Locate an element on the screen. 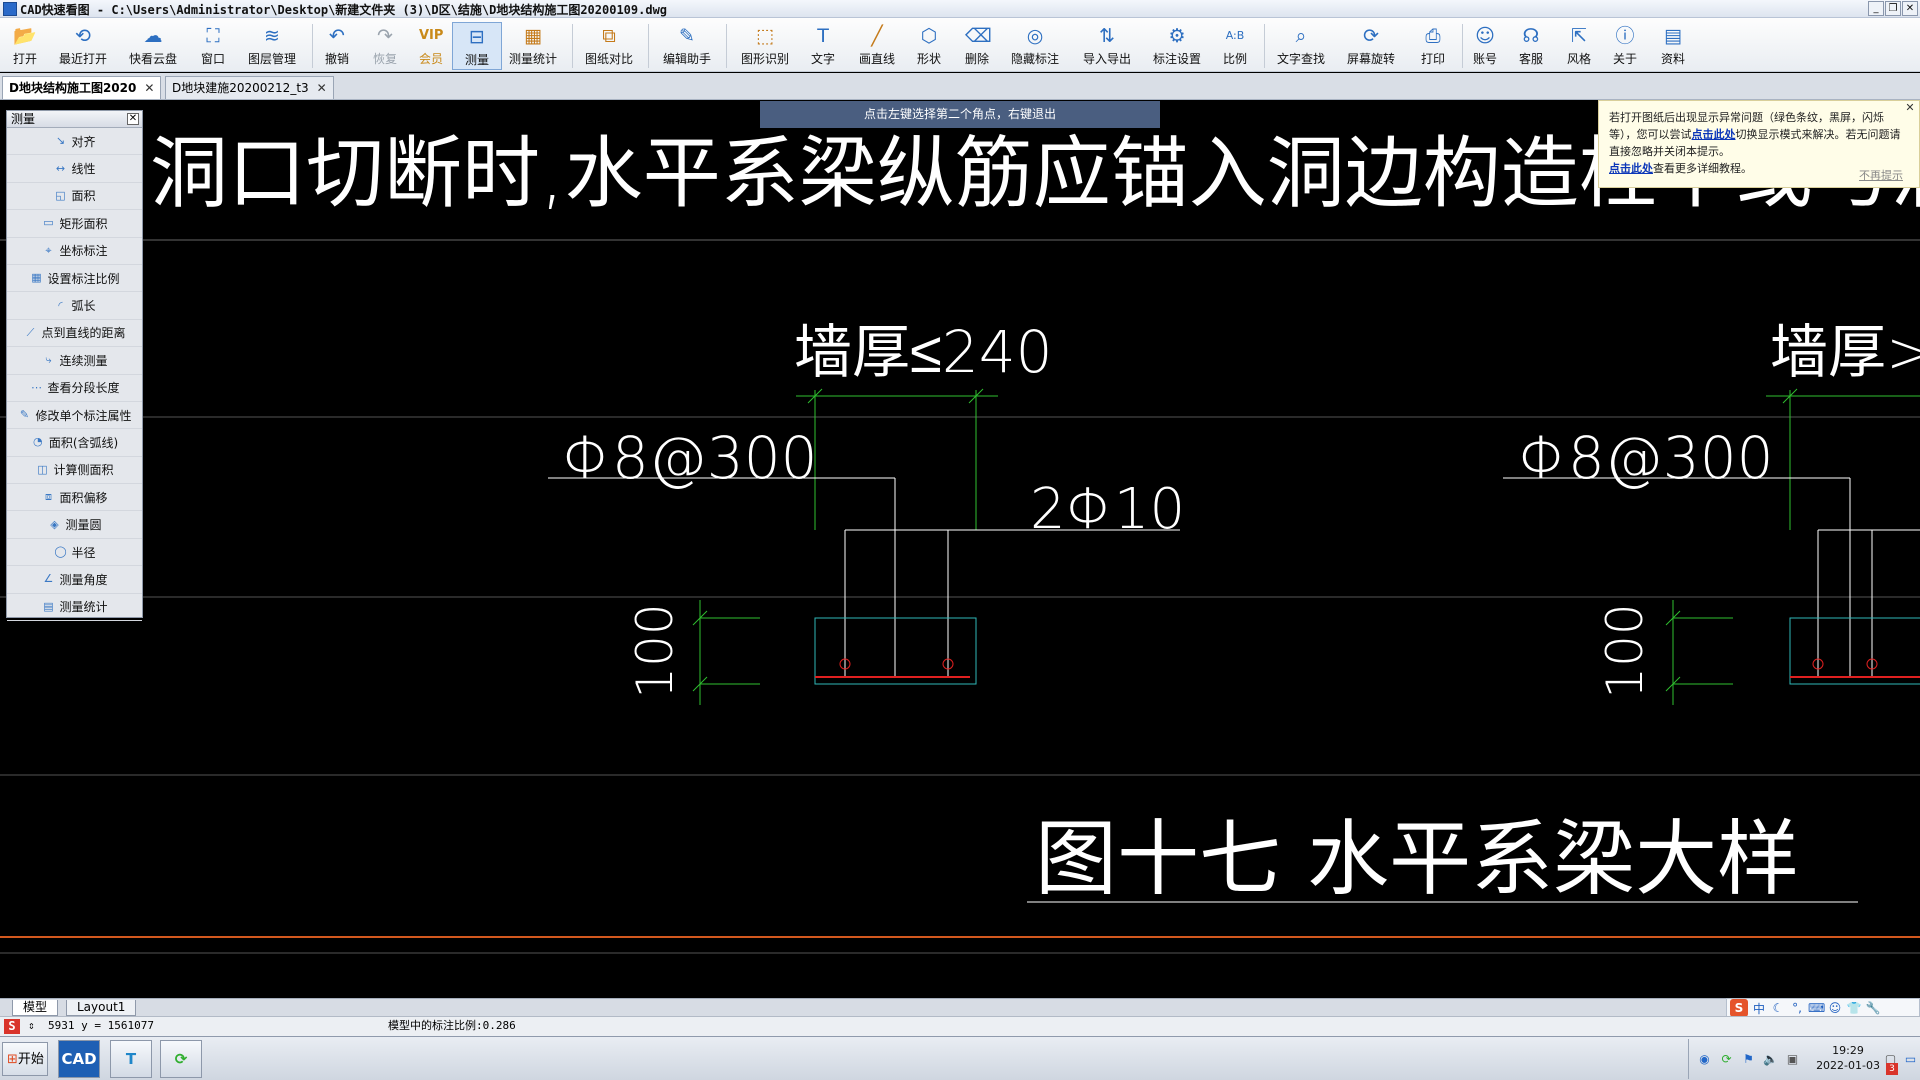 The width and height of the screenshot is (1920, 1080). measure-area-arc: ◔ 面积(含弧线) is located at coordinates (74, 443).